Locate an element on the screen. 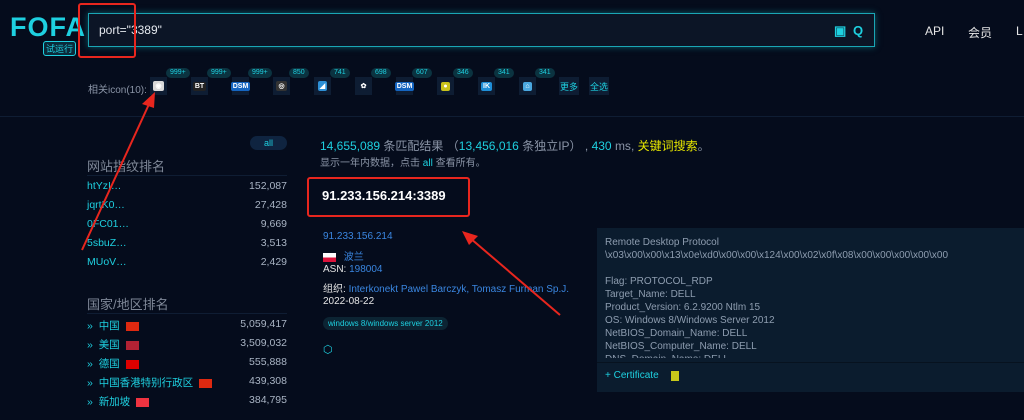  arrow-head is located at coordinates (148, 100).